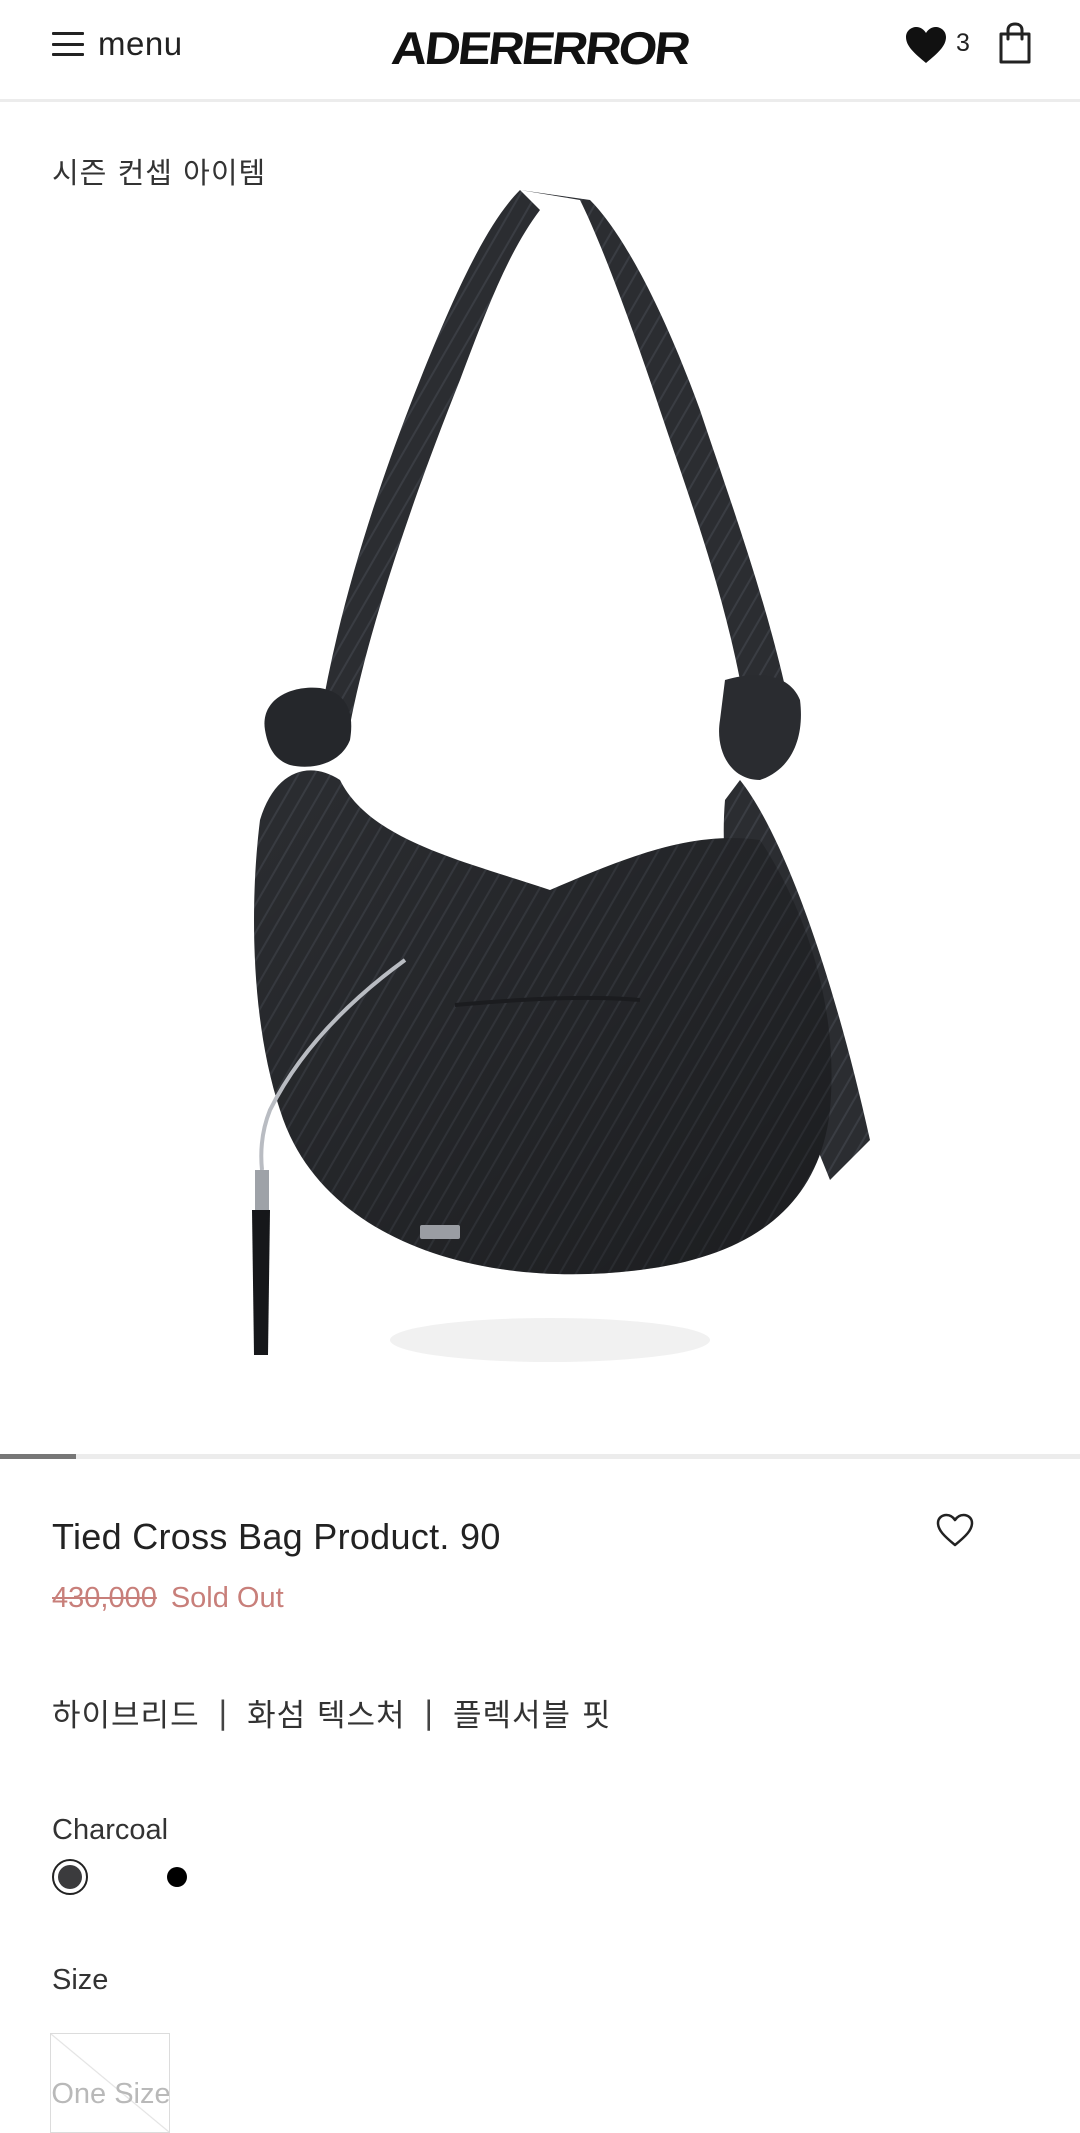 This screenshot has height=2133, width=1080. What do you see at coordinates (168, 1598) in the screenshot?
I see `price-row: 430,000 Sold Out` at bounding box center [168, 1598].